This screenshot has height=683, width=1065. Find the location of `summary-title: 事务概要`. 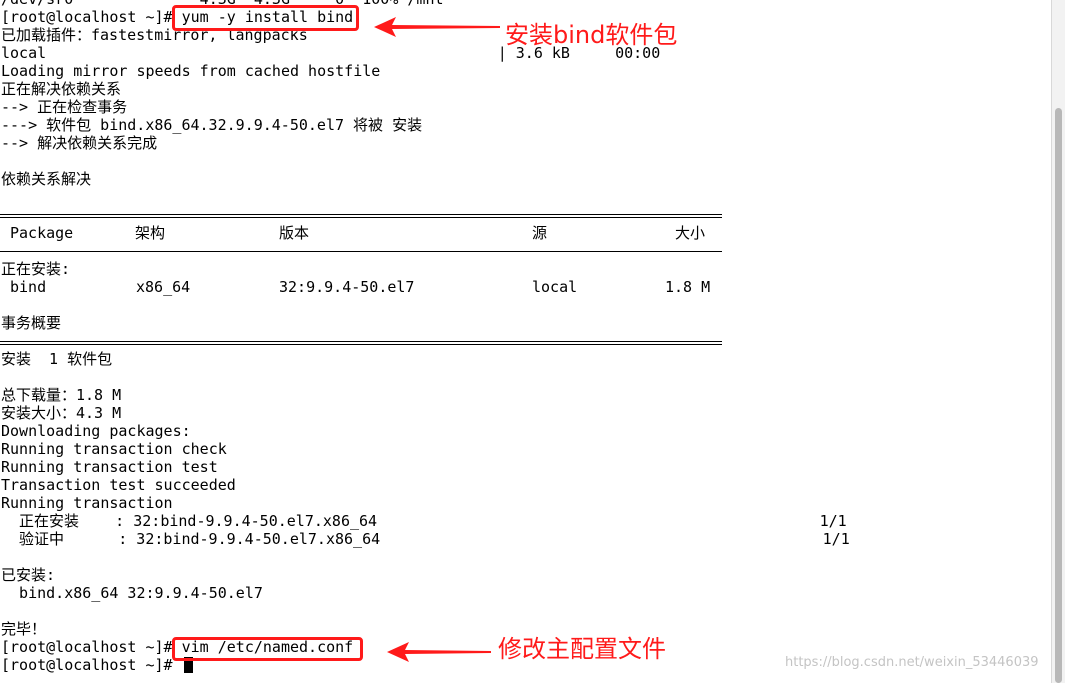

summary-title: 事务概要 is located at coordinates (31, 323).